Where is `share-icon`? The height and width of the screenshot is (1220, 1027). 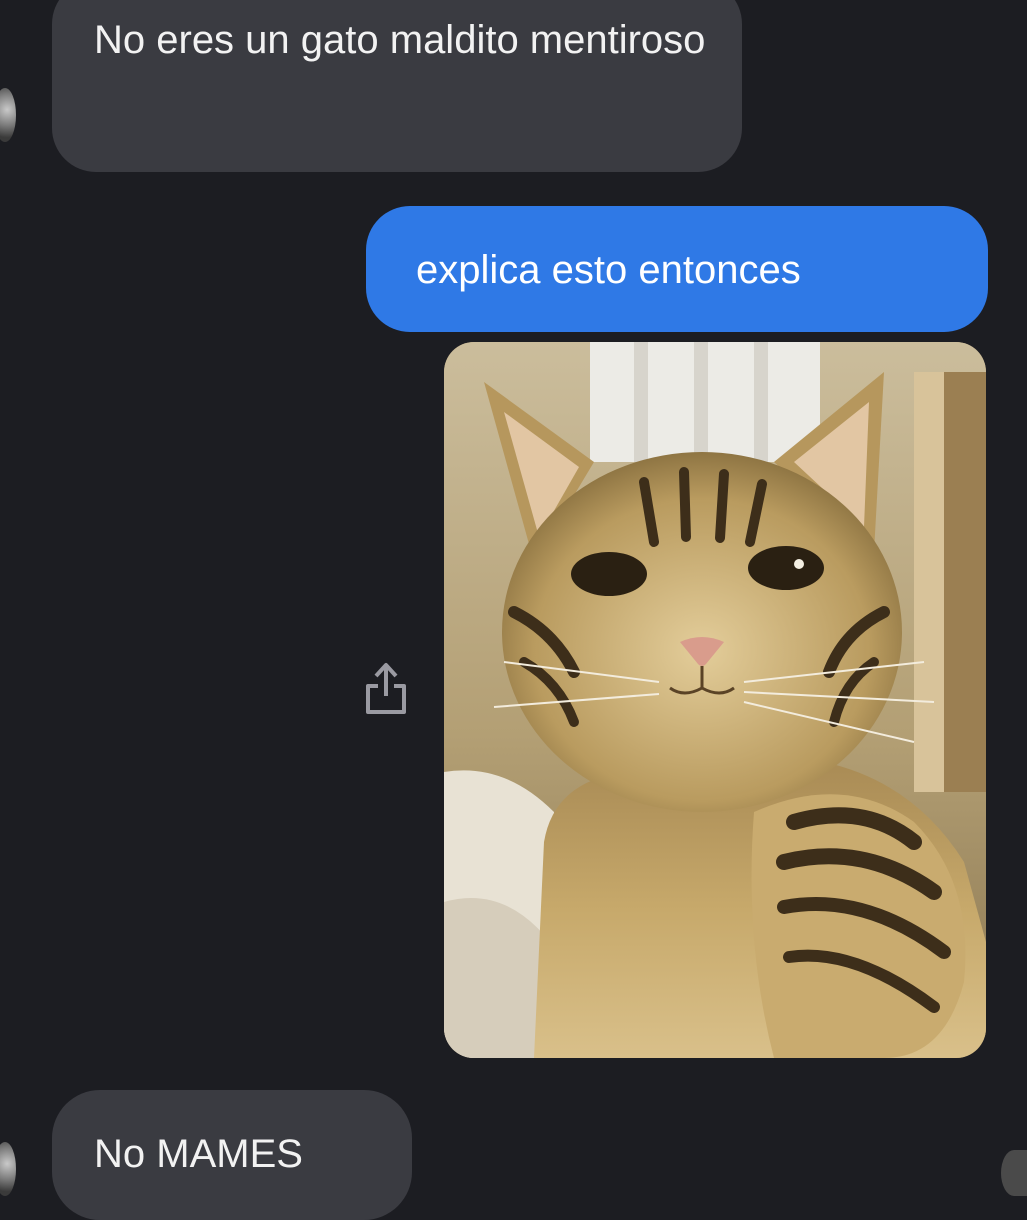
share-icon is located at coordinates (386, 690).